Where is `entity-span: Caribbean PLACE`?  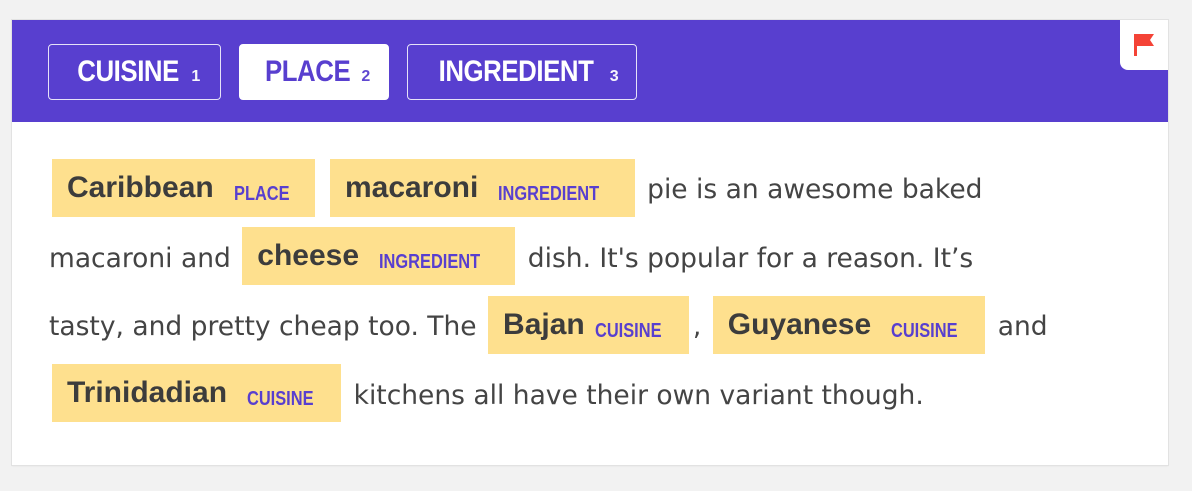
entity-span: Caribbean PLACE is located at coordinates (183, 187).